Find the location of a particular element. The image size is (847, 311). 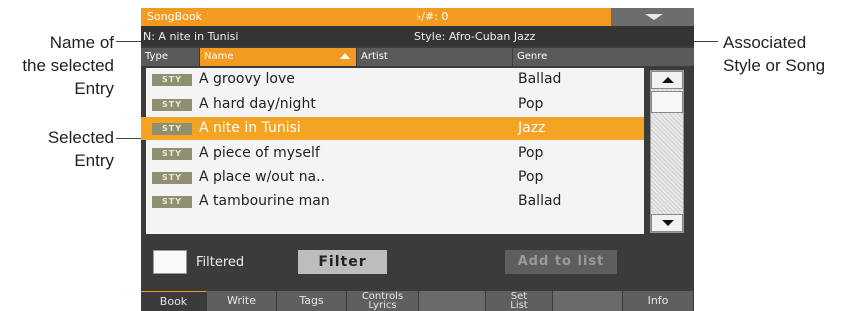

column-header-name-label: Name is located at coordinates (219, 56).